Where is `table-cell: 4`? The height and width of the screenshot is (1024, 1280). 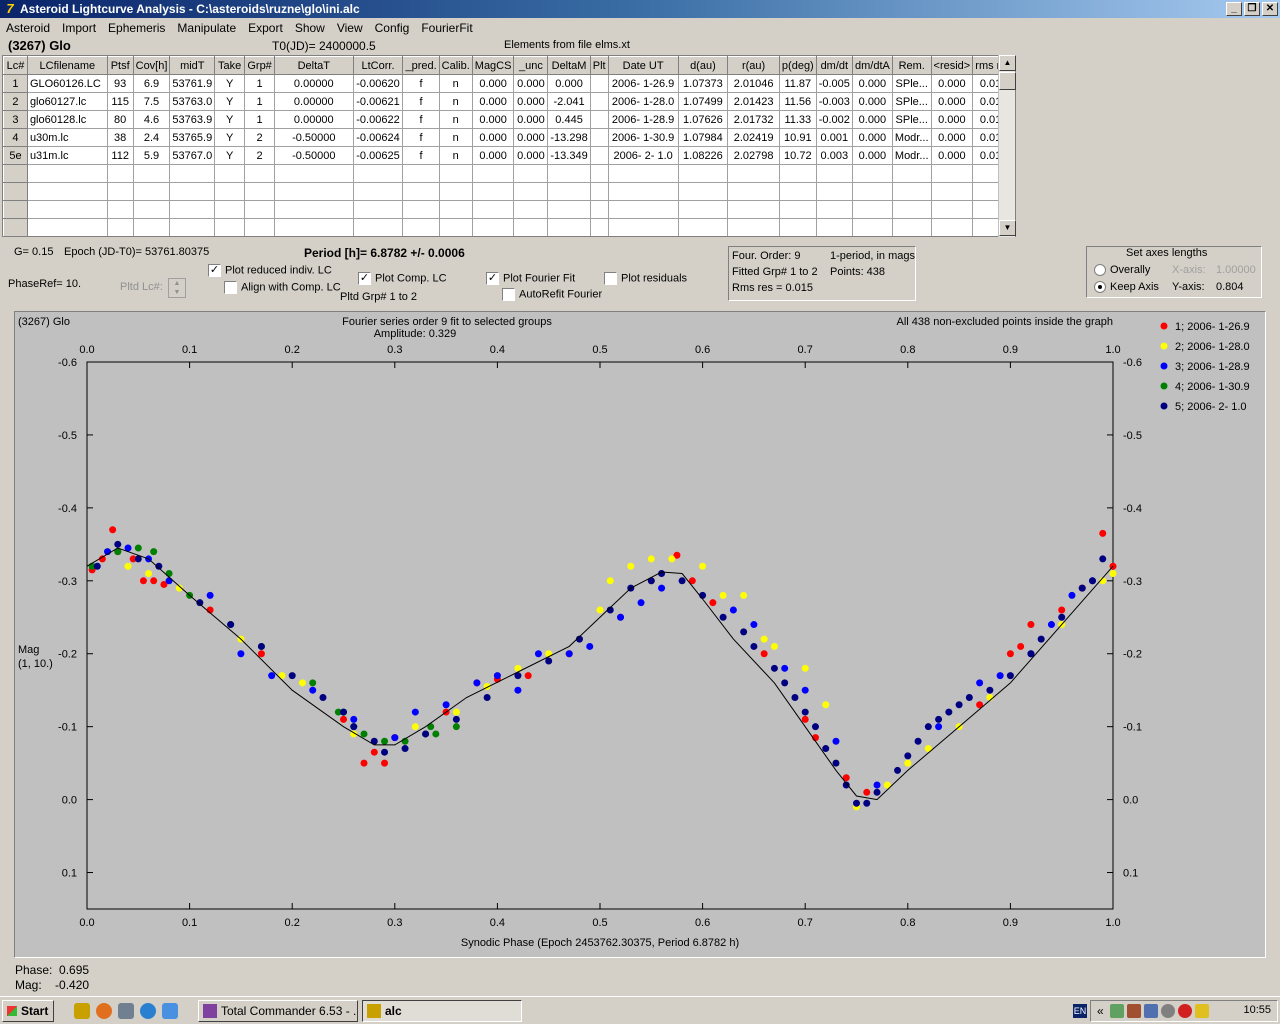 table-cell: 4 is located at coordinates (15, 137).